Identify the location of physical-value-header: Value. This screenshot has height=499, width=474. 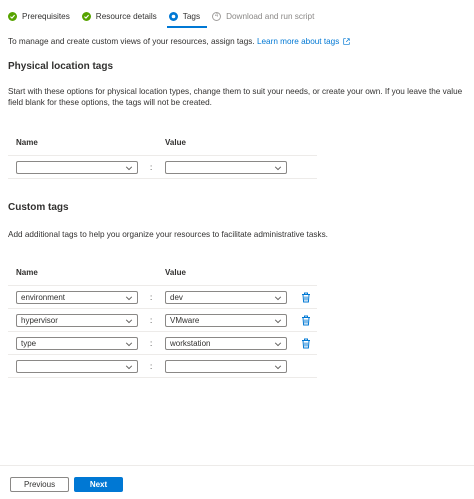
(175, 142).